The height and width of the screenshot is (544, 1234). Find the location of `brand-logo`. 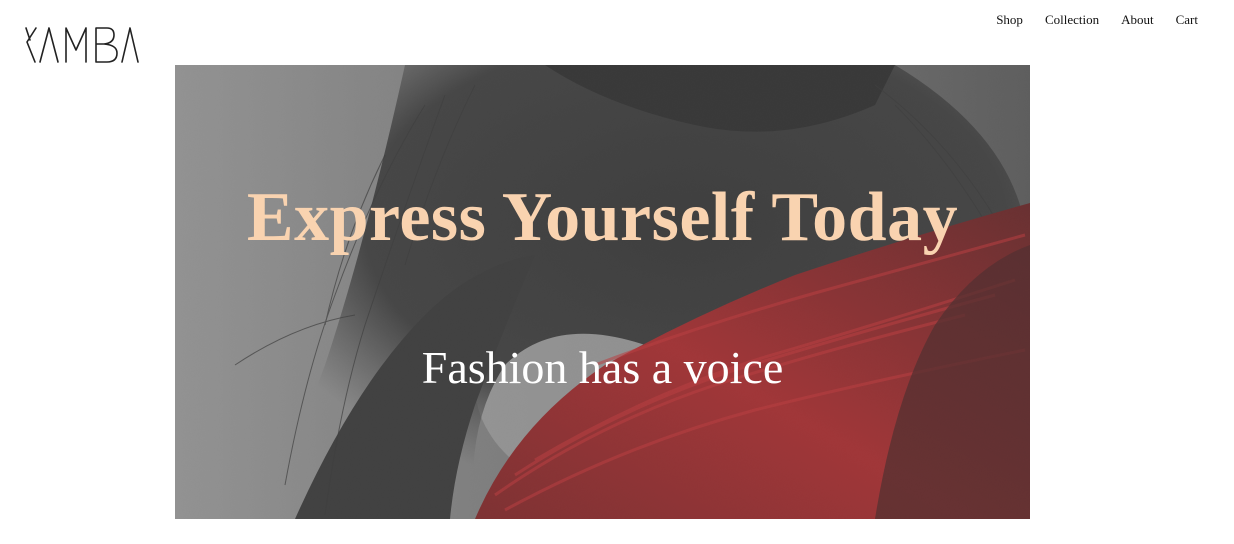

brand-logo is located at coordinates (82, 45).